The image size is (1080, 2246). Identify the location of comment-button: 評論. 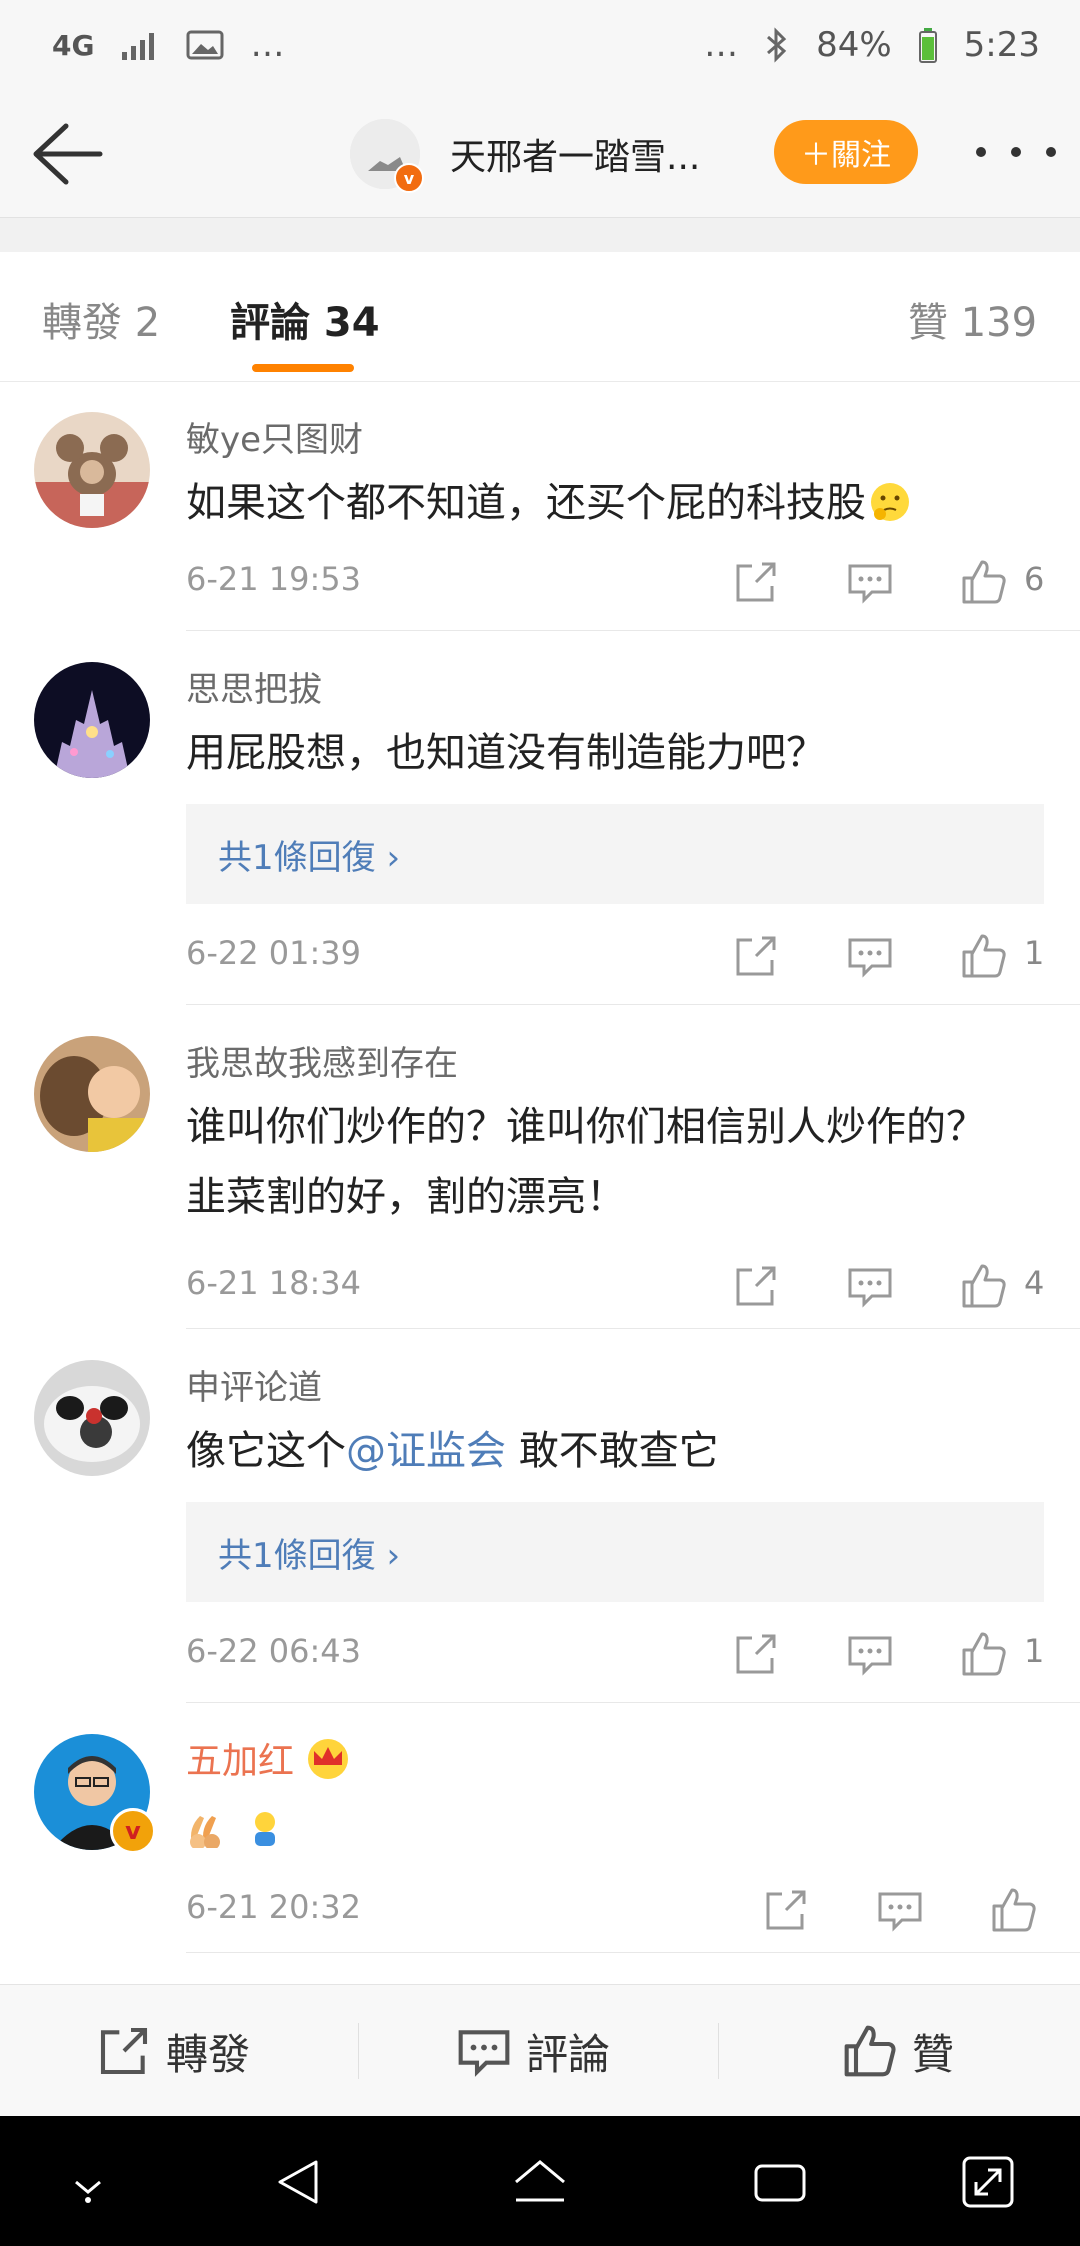
(533, 2051).